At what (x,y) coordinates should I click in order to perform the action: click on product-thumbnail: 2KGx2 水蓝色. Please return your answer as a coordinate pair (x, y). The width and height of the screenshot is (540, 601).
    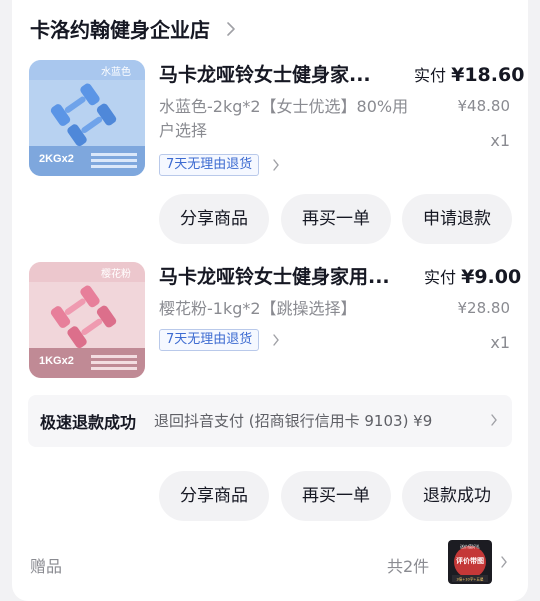
    Looking at the image, I should click on (87, 118).